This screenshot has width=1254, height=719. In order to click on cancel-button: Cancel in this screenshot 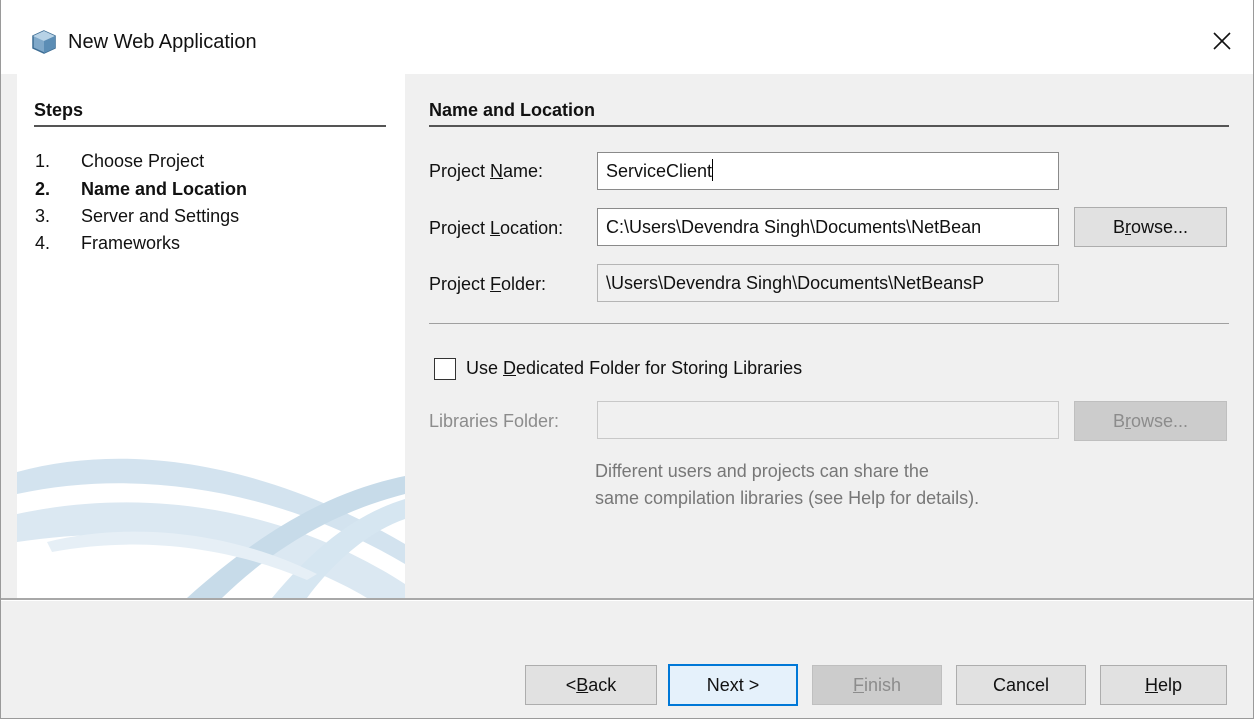, I will do `click(1021, 685)`.